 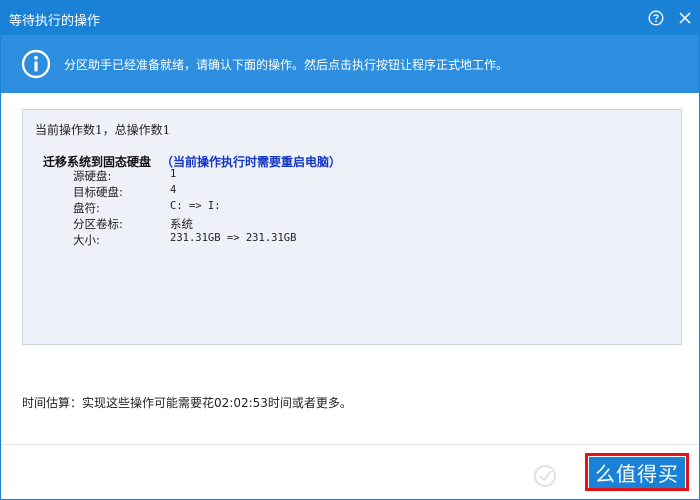 What do you see at coordinates (685, 18) in the screenshot?
I see `close-icon` at bounding box center [685, 18].